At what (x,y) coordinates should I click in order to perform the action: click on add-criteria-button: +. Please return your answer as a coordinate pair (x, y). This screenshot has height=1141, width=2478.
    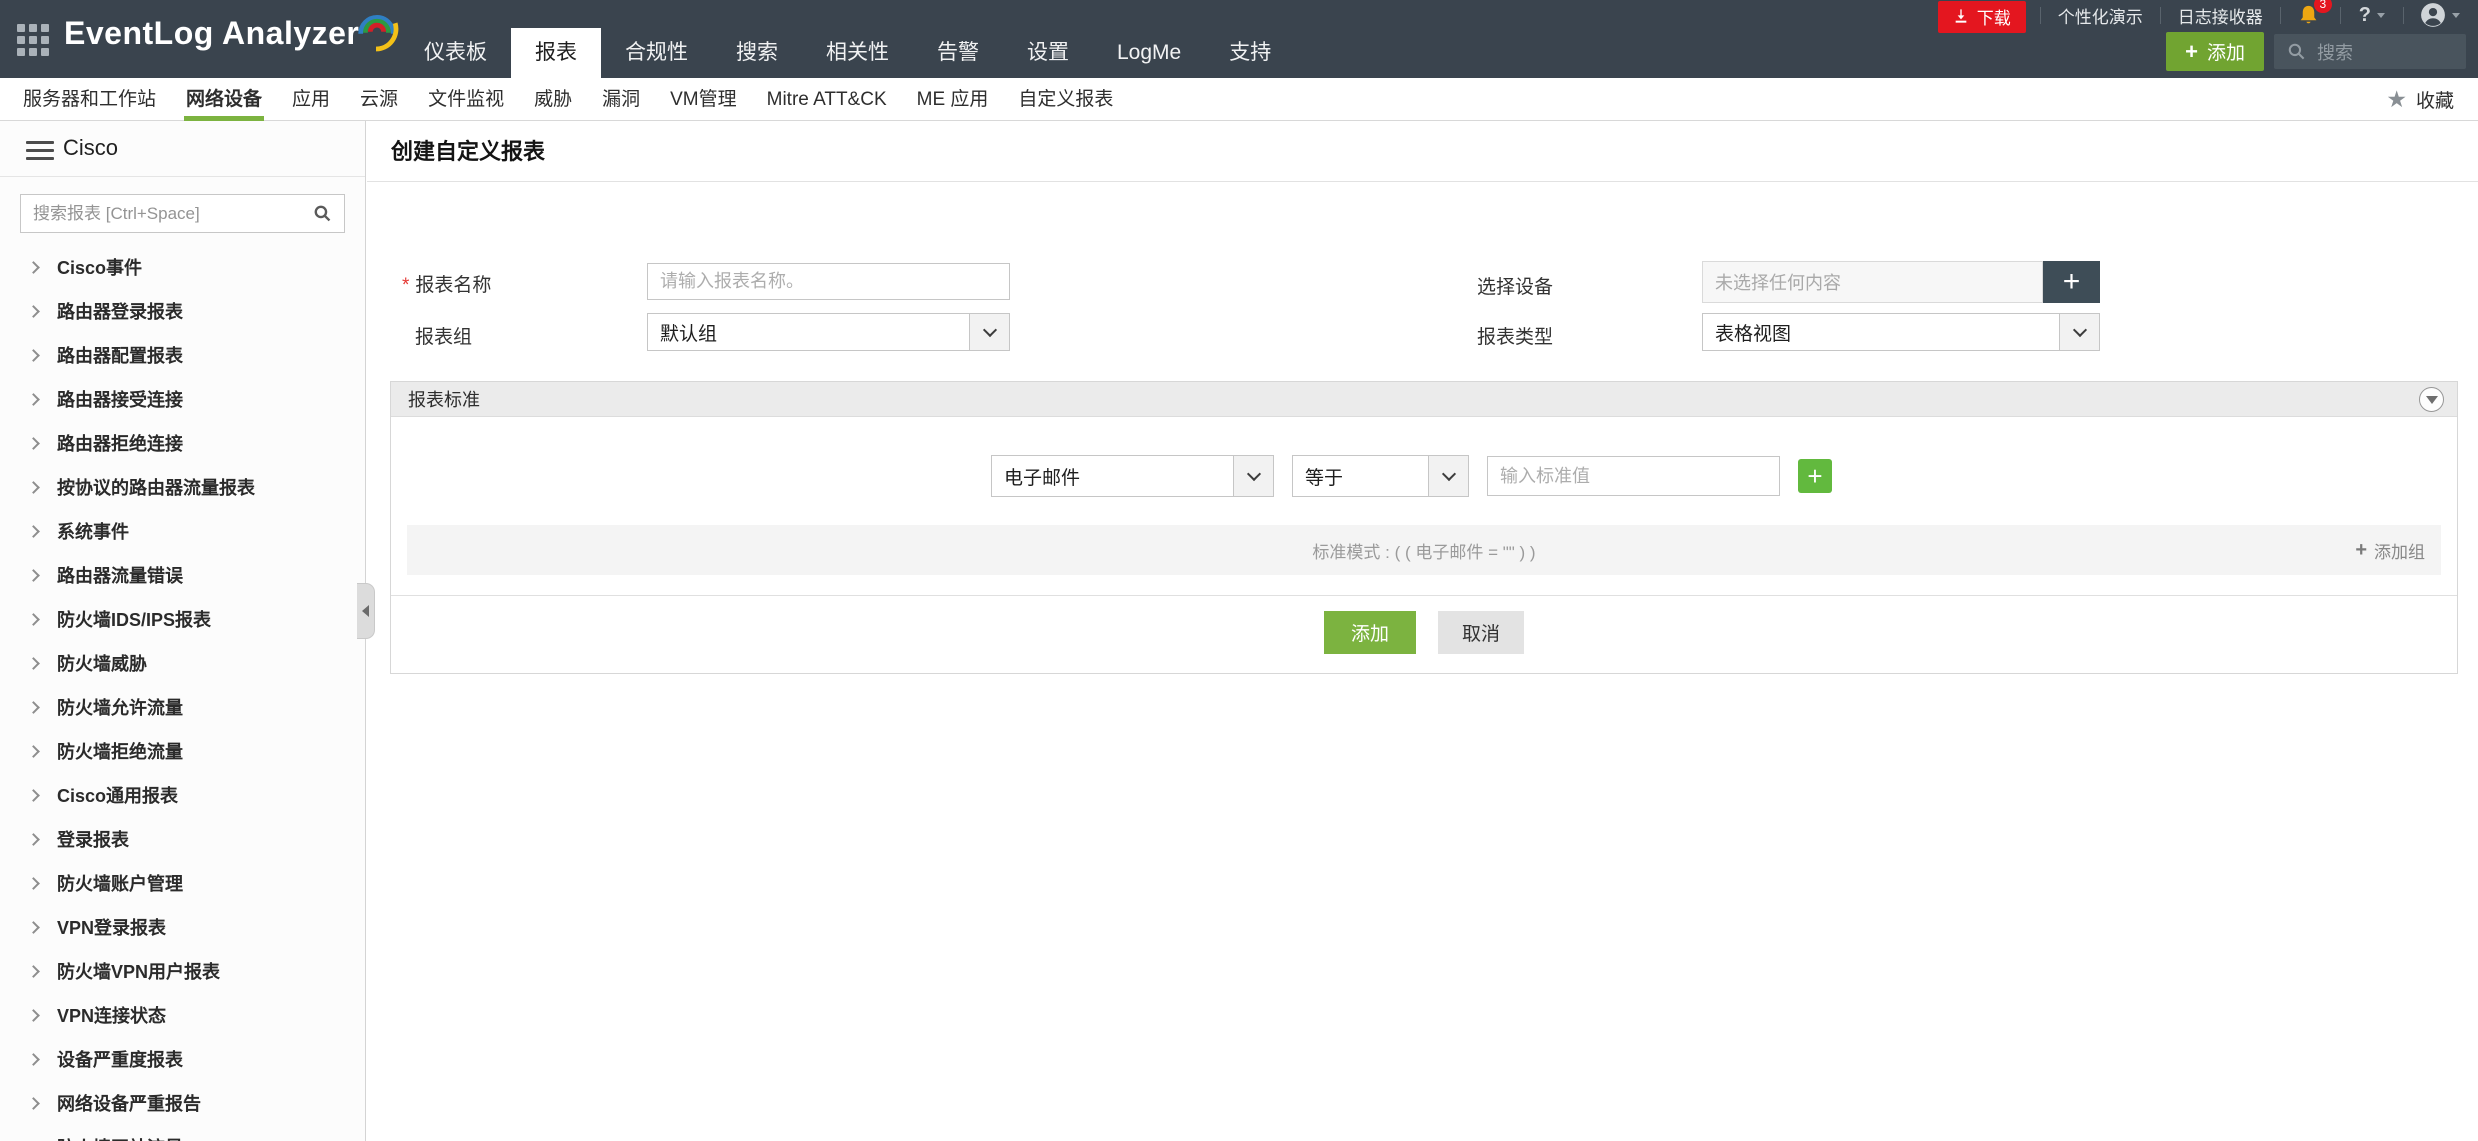
    Looking at the image, I should click on (1815, 476).